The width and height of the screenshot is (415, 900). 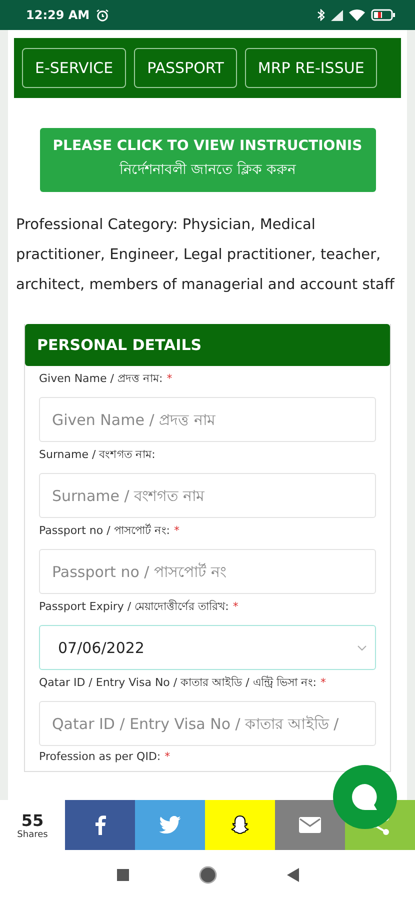 I want to click on nav-tab: PASSPORT, so click(x=185, y=68).